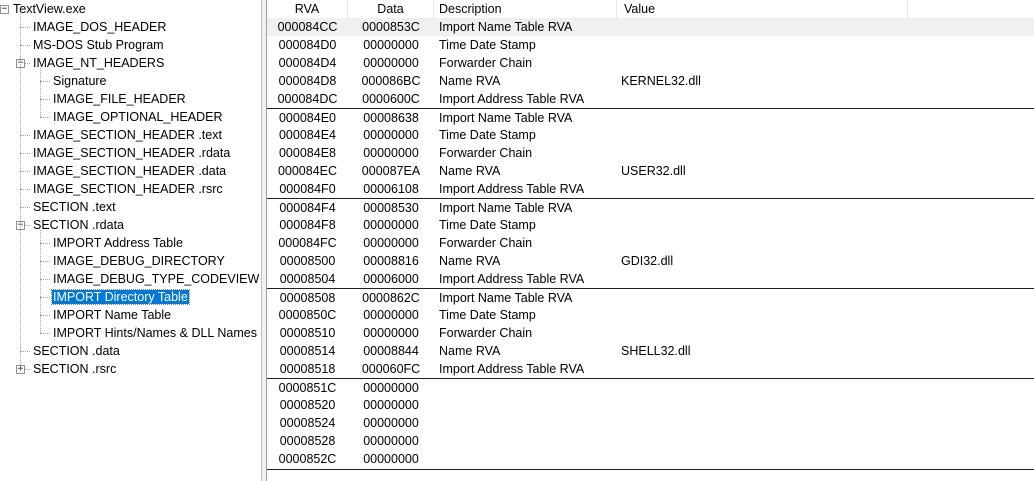 This screenshot has width=1034, height=481. I want to click on tree-item: IMAGE_DEBUG_TYPE_CODEVIEW, so click(156, 279).